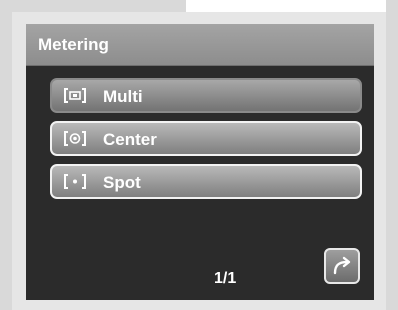  Describe the element at coordinates (73, 44) in the screenshot. I see `menu-title: Metering` at that location.